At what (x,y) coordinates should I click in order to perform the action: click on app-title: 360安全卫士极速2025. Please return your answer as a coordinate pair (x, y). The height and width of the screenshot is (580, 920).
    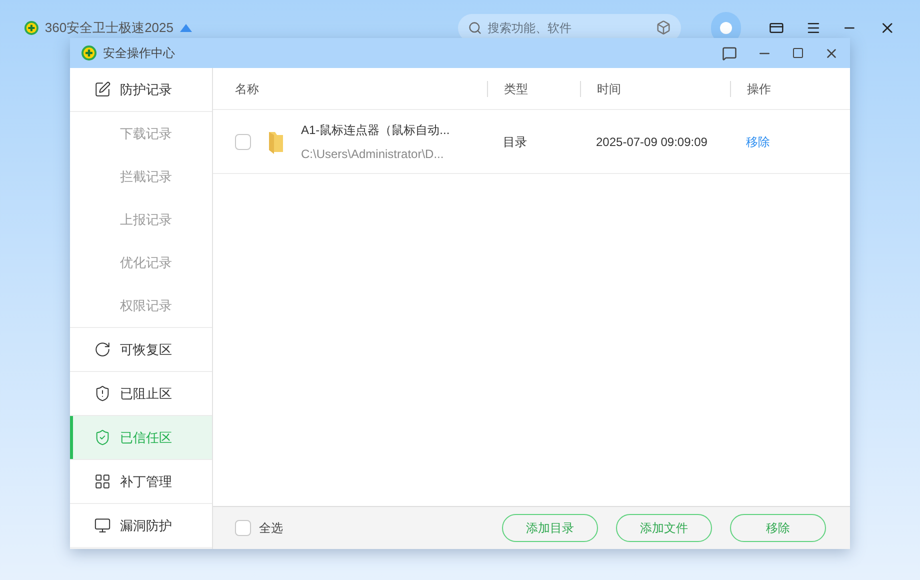
    Looking at the image, I should click on (109, 28).